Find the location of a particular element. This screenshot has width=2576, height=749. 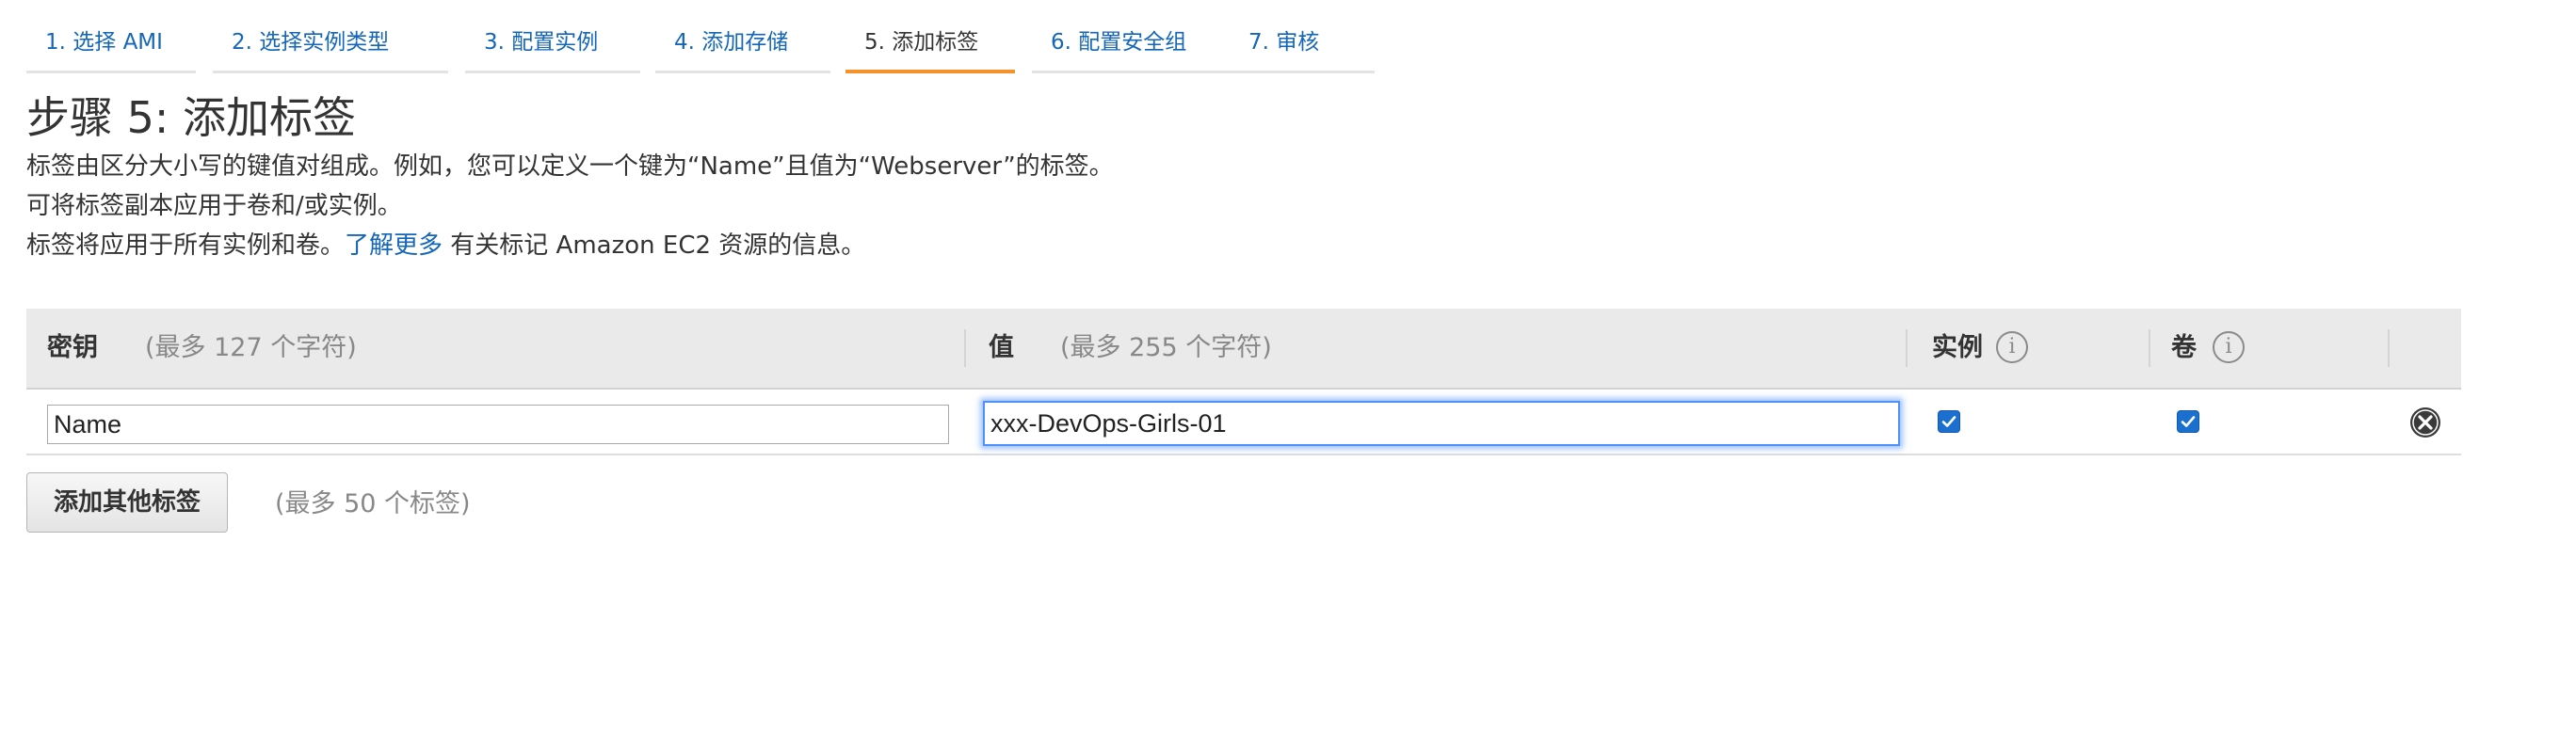

tab-add-storage: 4. 添加存储 is located at coordinates (742, 49).